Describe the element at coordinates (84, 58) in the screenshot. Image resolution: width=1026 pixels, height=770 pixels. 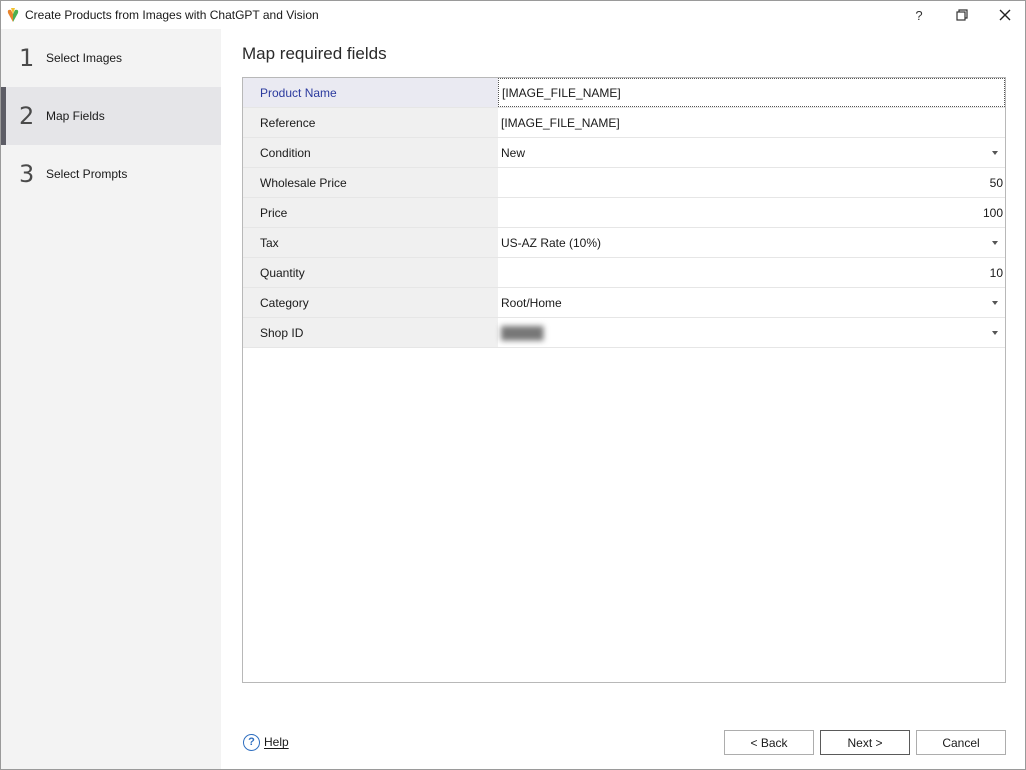
I see `step-label: Select Images` at that location.